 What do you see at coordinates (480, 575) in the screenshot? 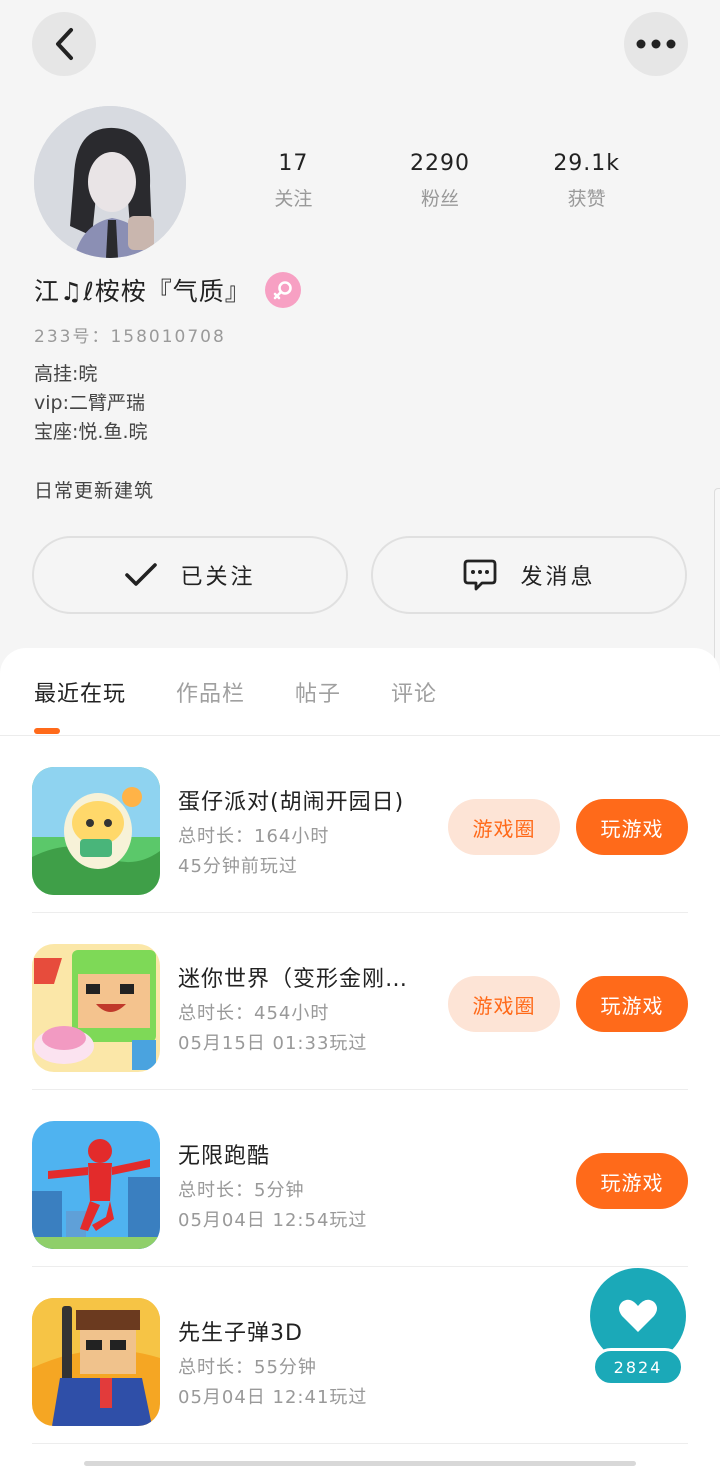
I see `chat-bubble-icon` at bounding box center [480, 575].